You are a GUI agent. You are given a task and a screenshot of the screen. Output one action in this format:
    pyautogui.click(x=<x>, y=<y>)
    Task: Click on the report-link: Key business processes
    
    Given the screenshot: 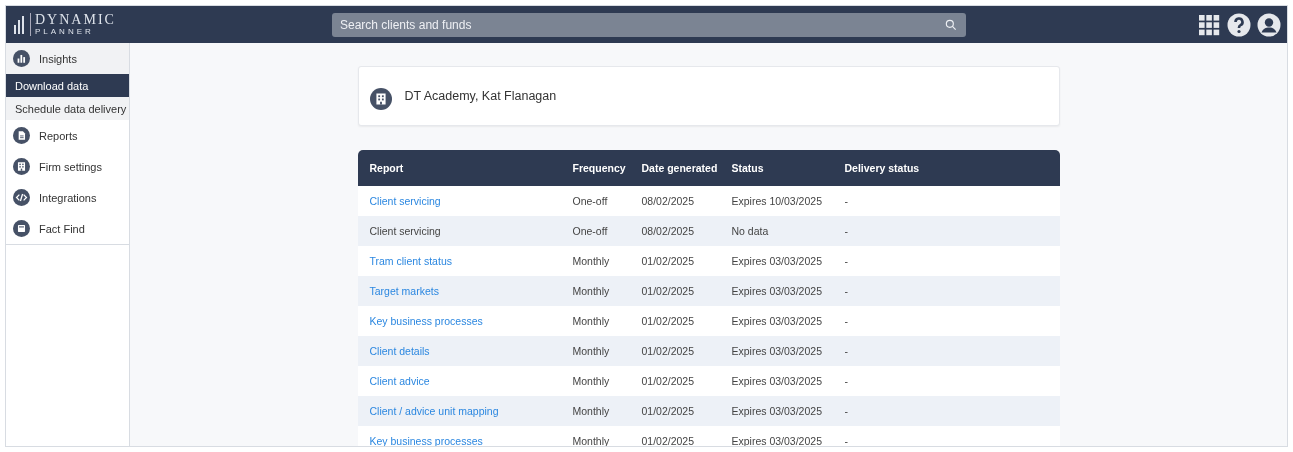 What is the action you would take?
    pyautogui.click(x=465, y=321)
    